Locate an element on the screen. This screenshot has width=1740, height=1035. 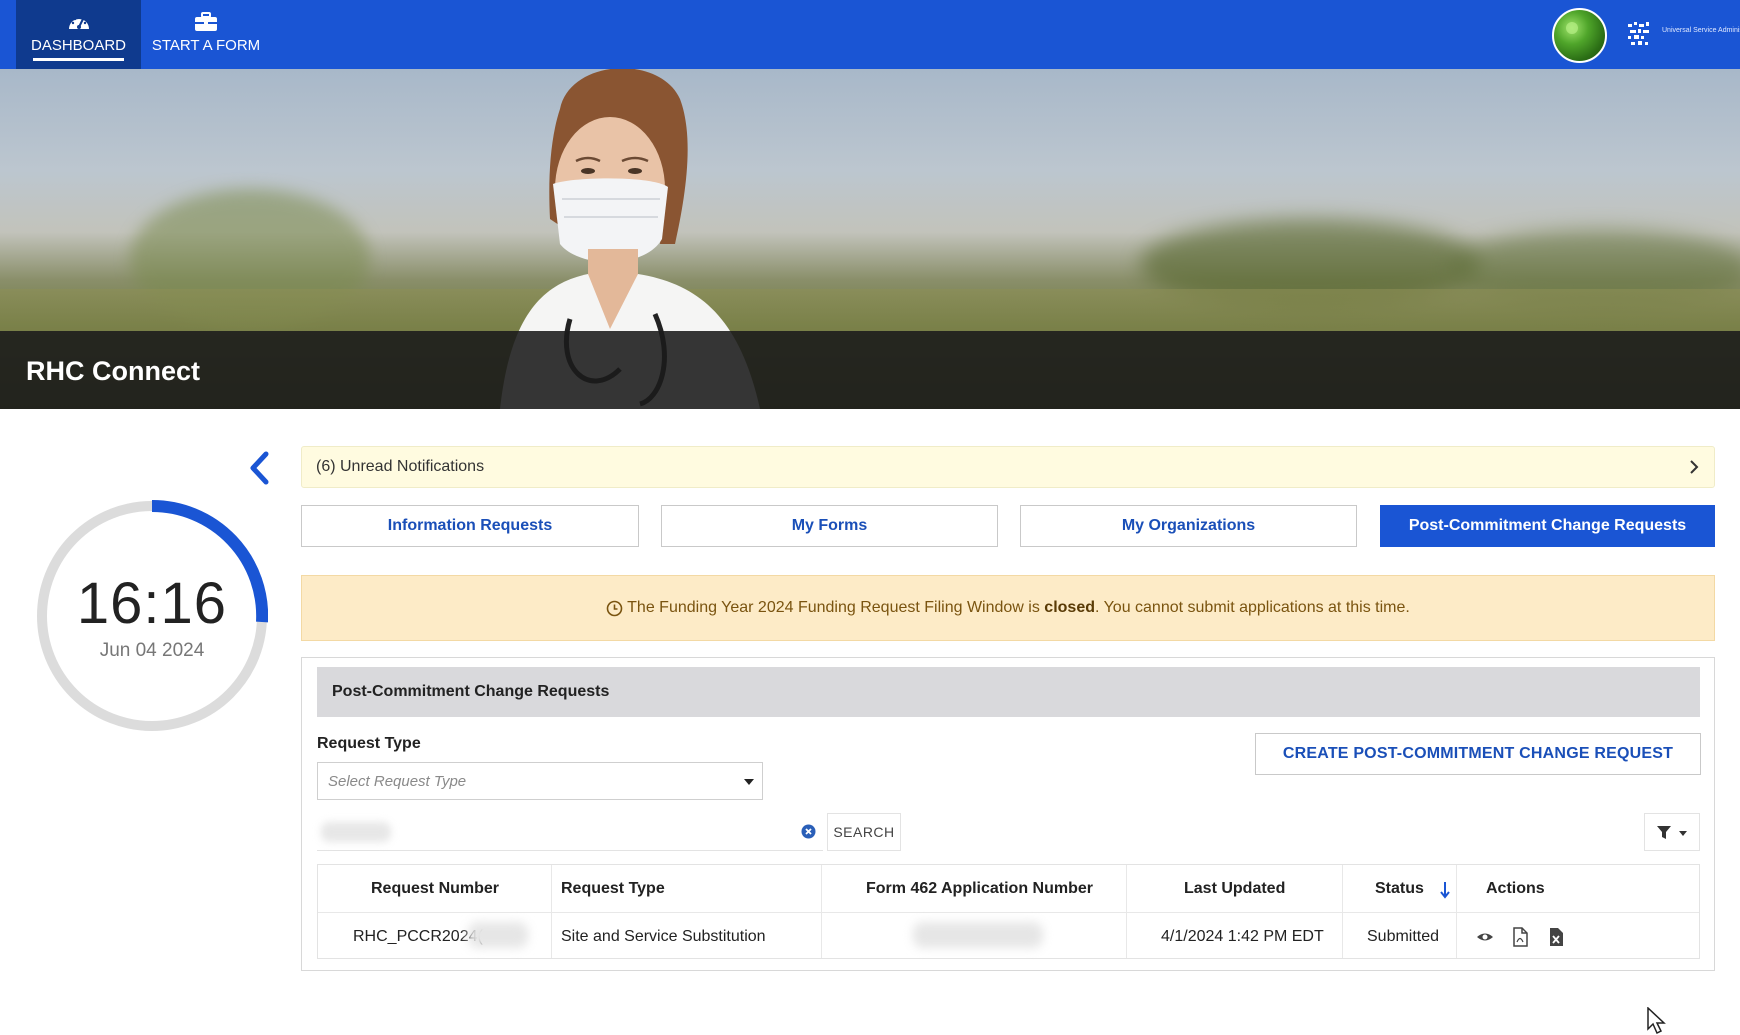
briefcase-icon is located at coordinates (206, 21).